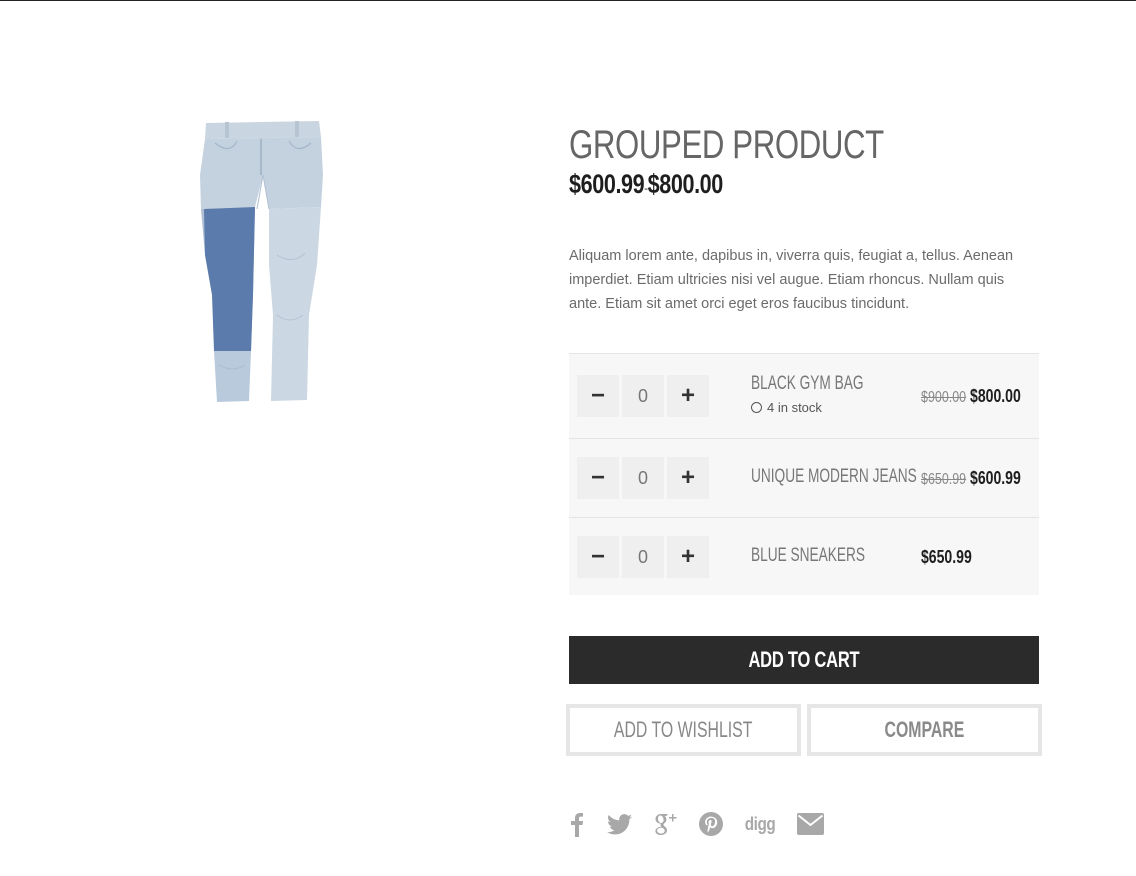  Describe the element at coordinates (944, 479) in the screenshot. I see `old-price: $650.99` at that location.